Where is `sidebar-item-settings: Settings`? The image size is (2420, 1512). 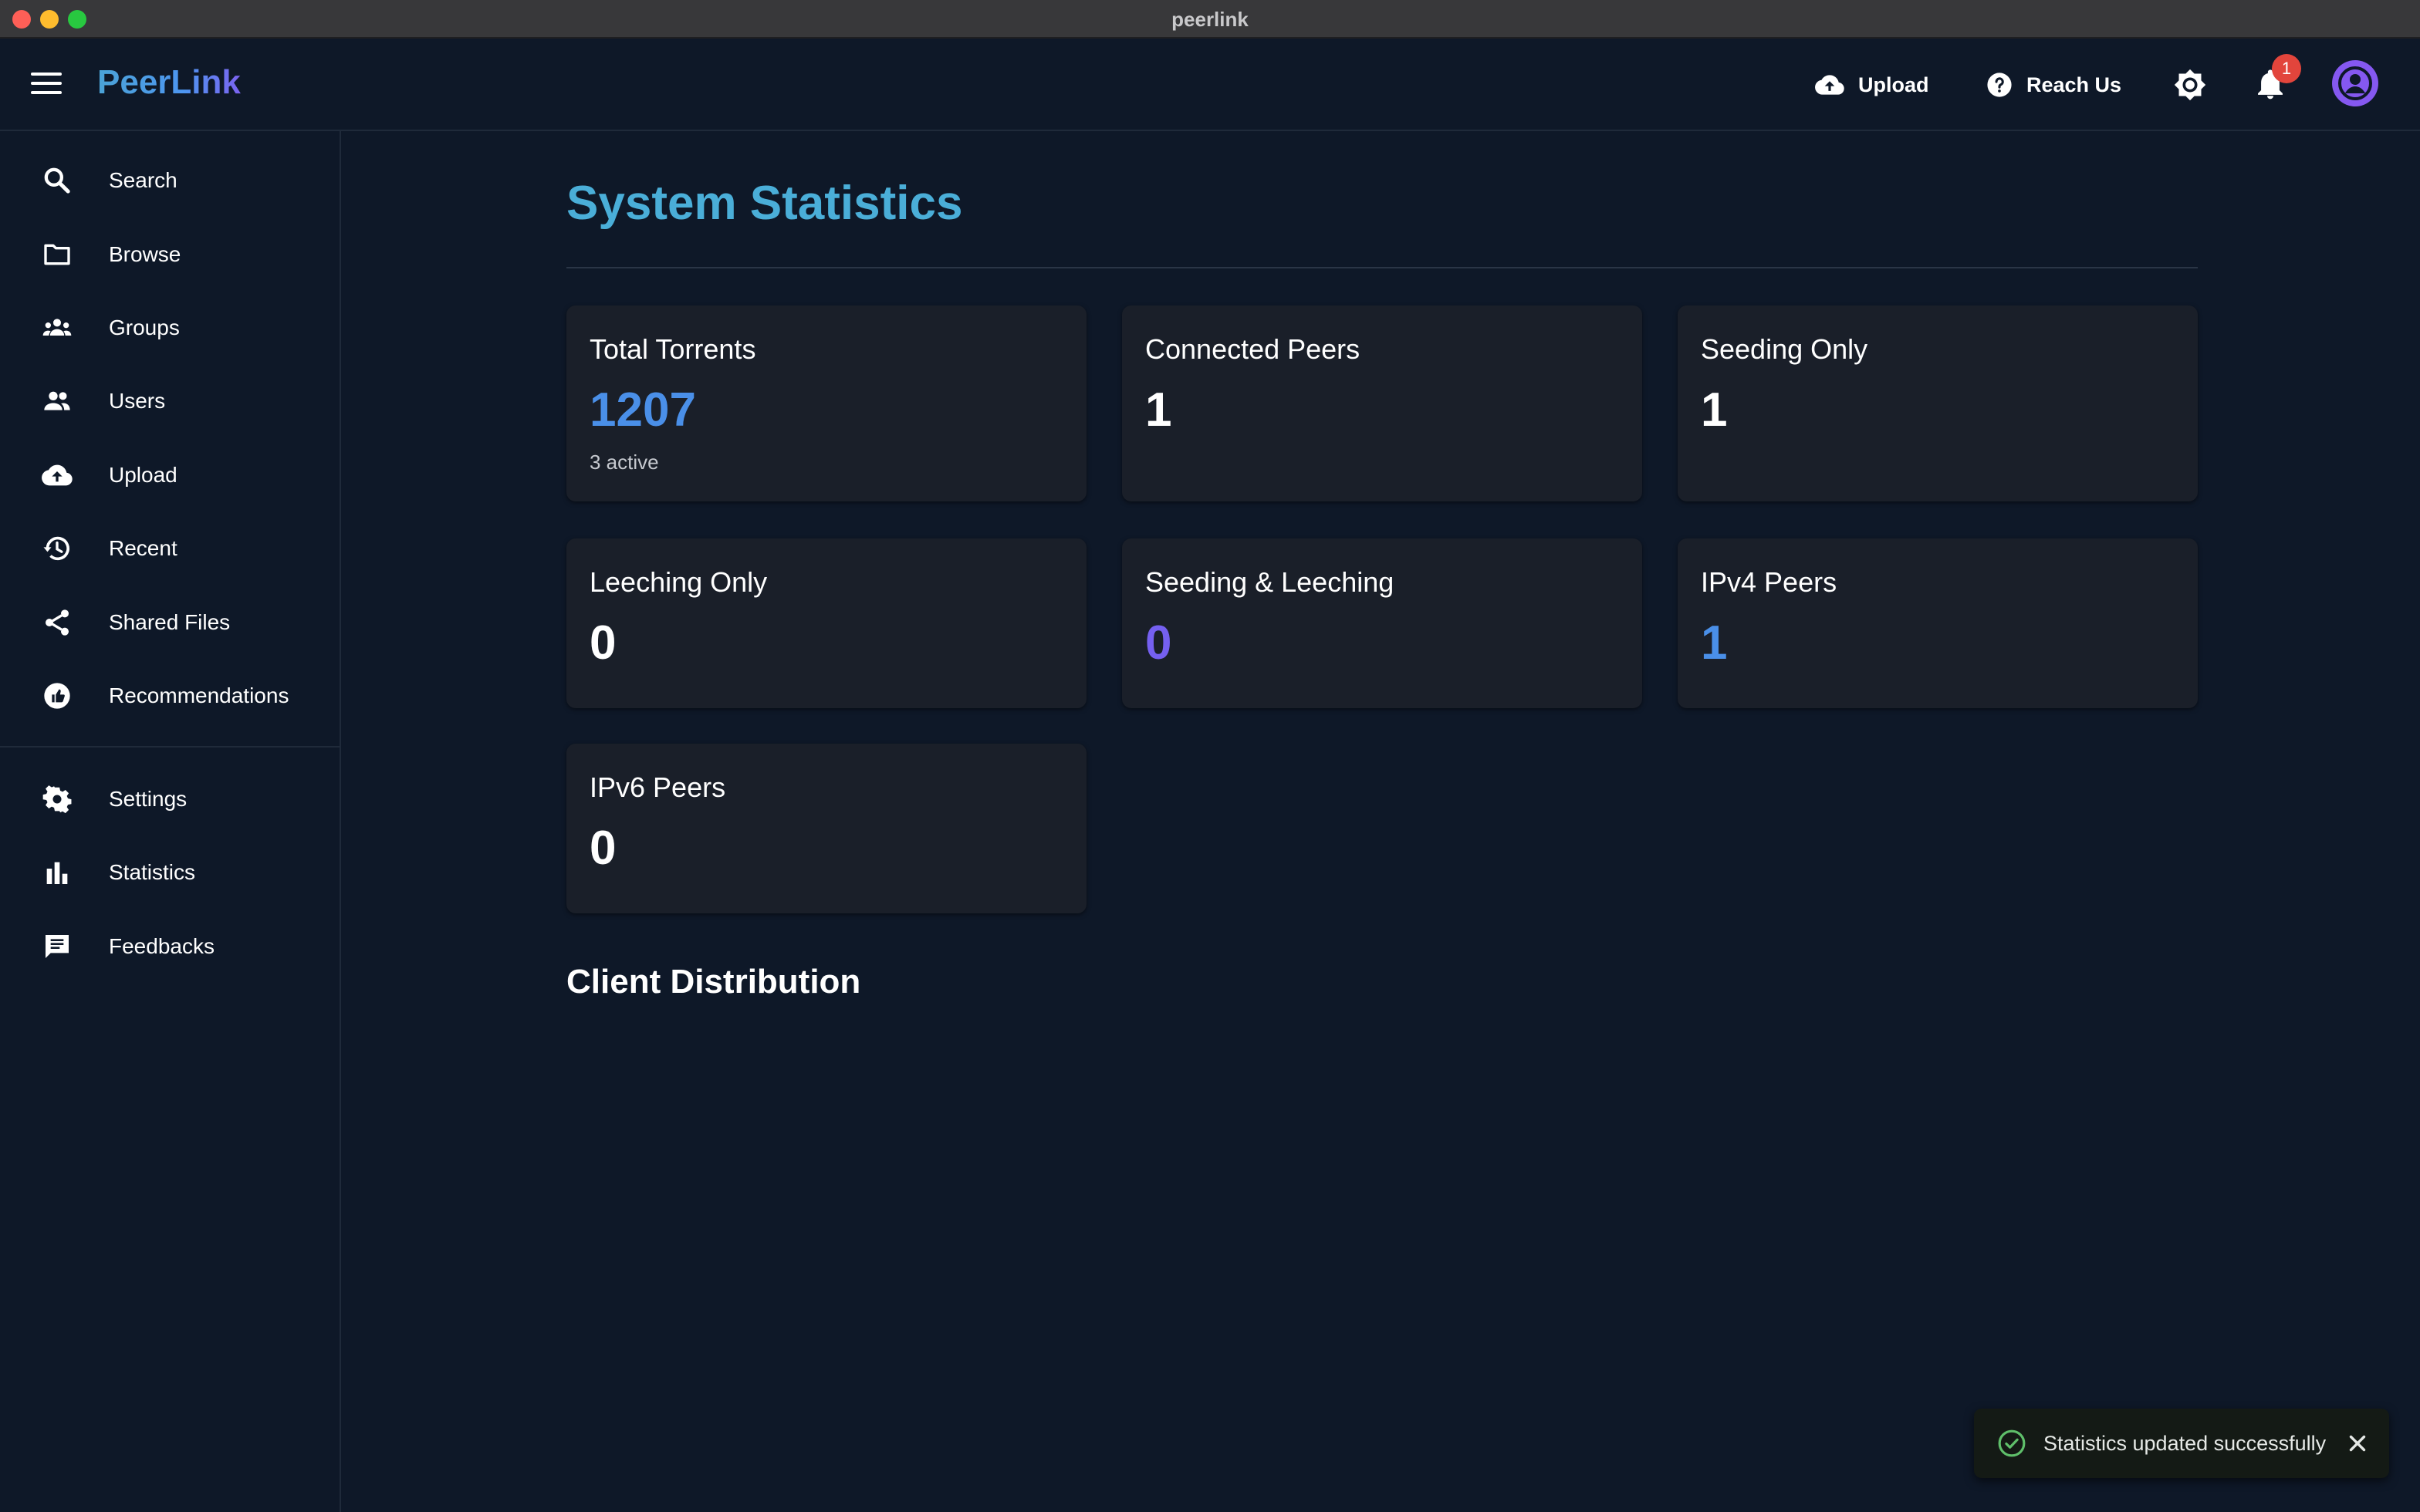 sidebar-item-settings: Settings is located at coordinates (170, 799).